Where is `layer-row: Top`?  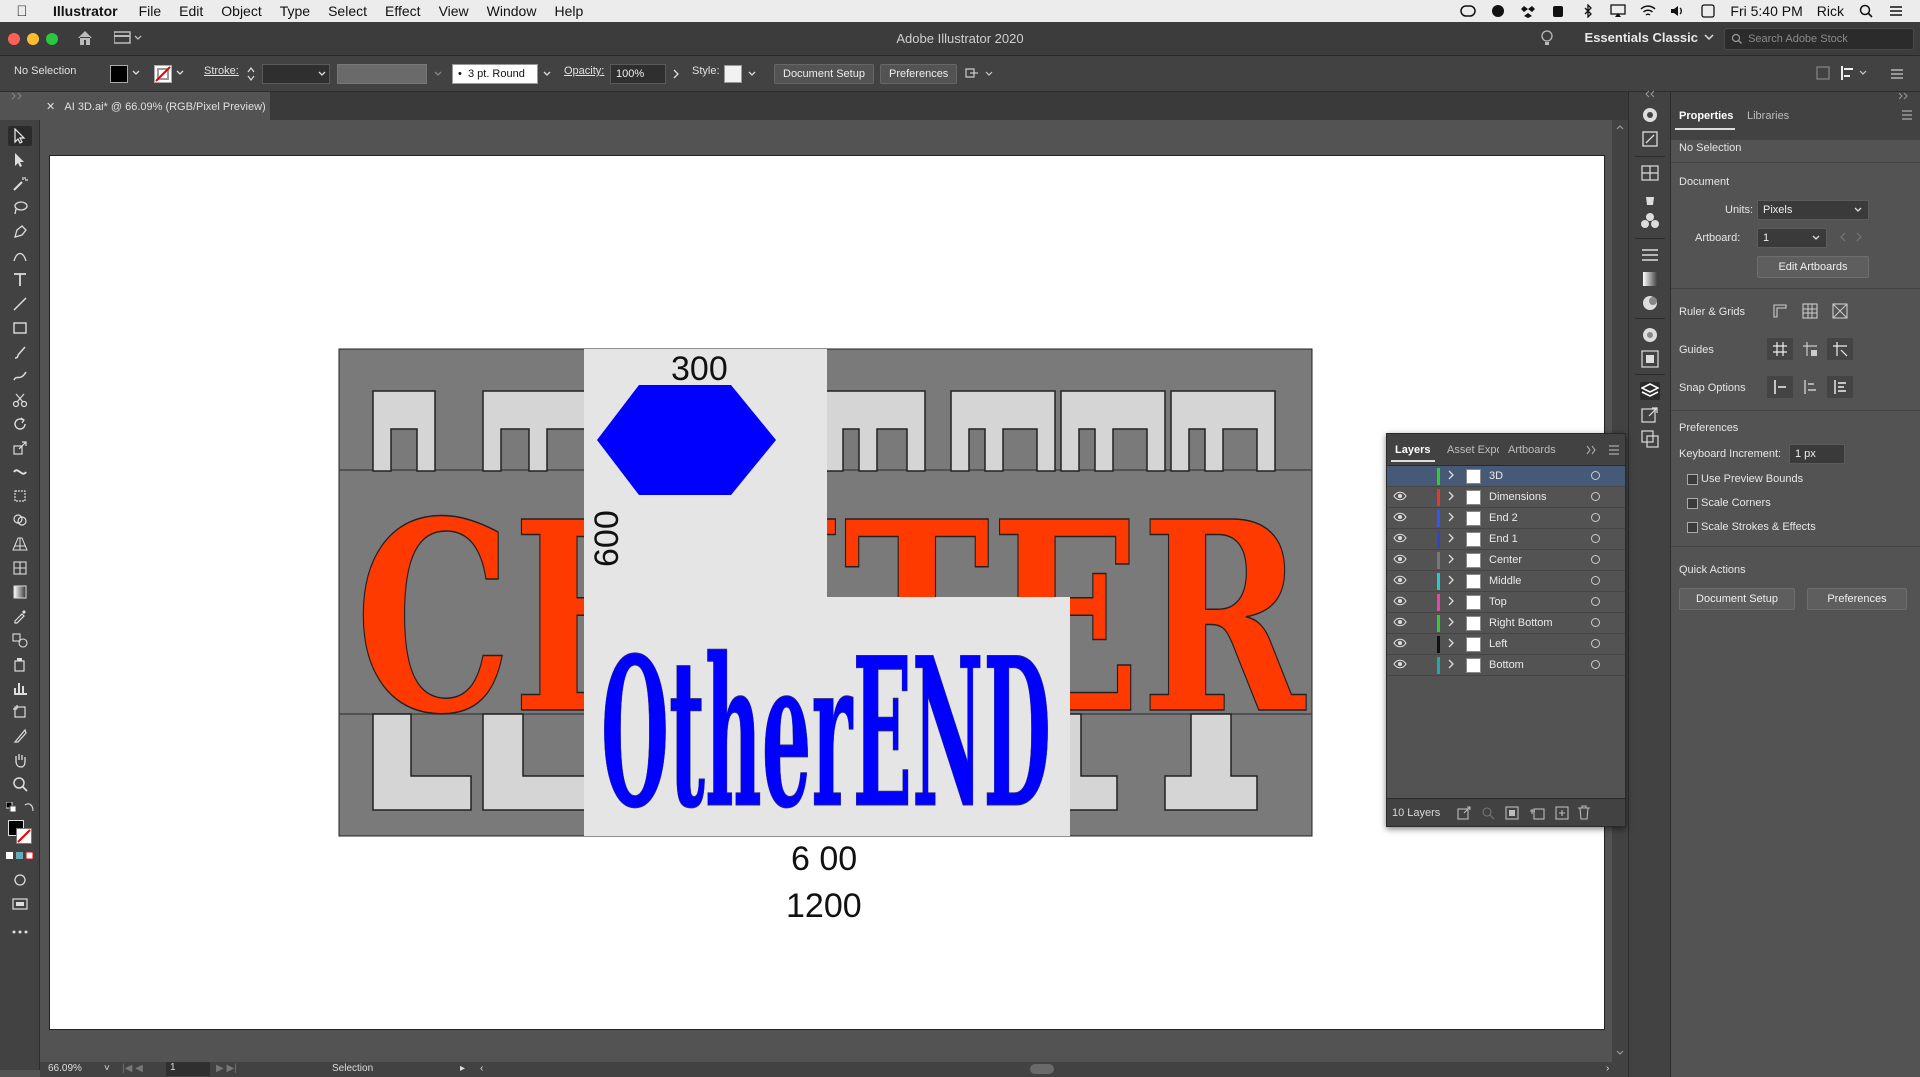
layer-row: Top is located at coordinates (1506, 602).